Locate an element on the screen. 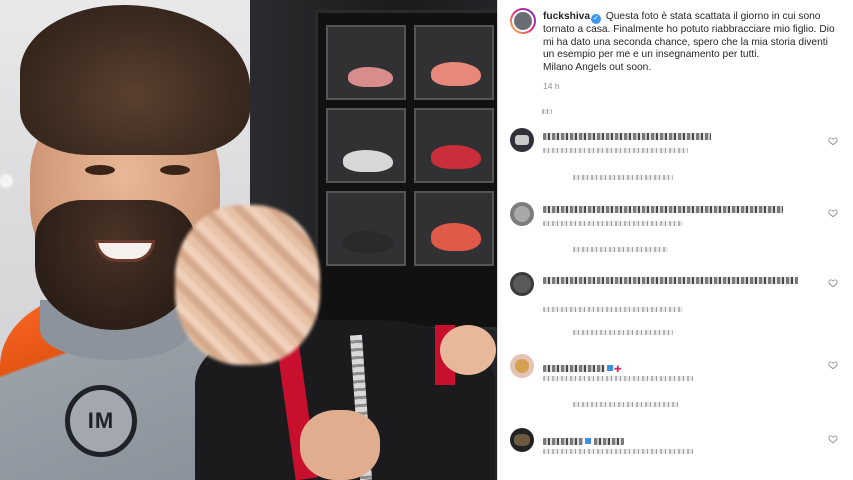 This screenshot has width=853, height=480. photo-baby-arm is located at coordinates (468, 350).